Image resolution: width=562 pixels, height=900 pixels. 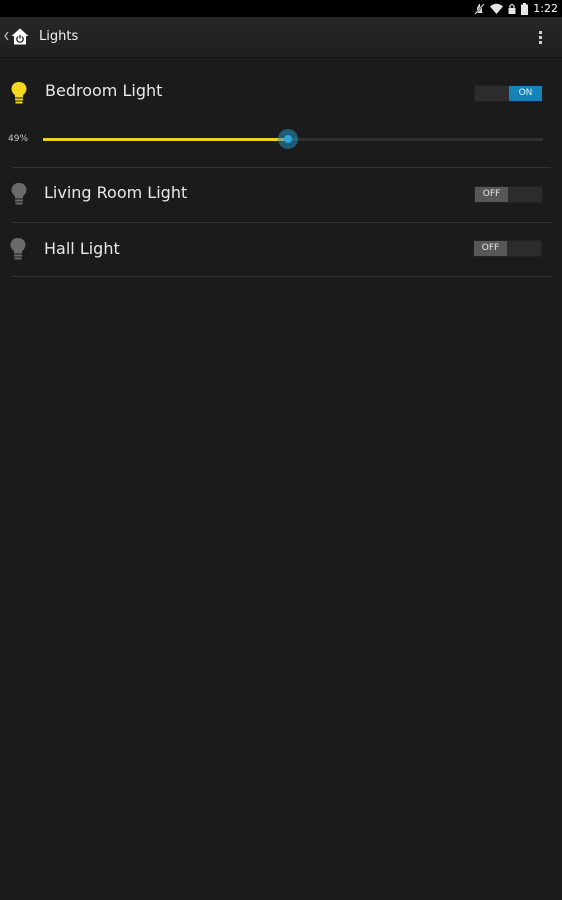 I want to click on hall-light-toggle: OFF, so click(x=507, y=248).